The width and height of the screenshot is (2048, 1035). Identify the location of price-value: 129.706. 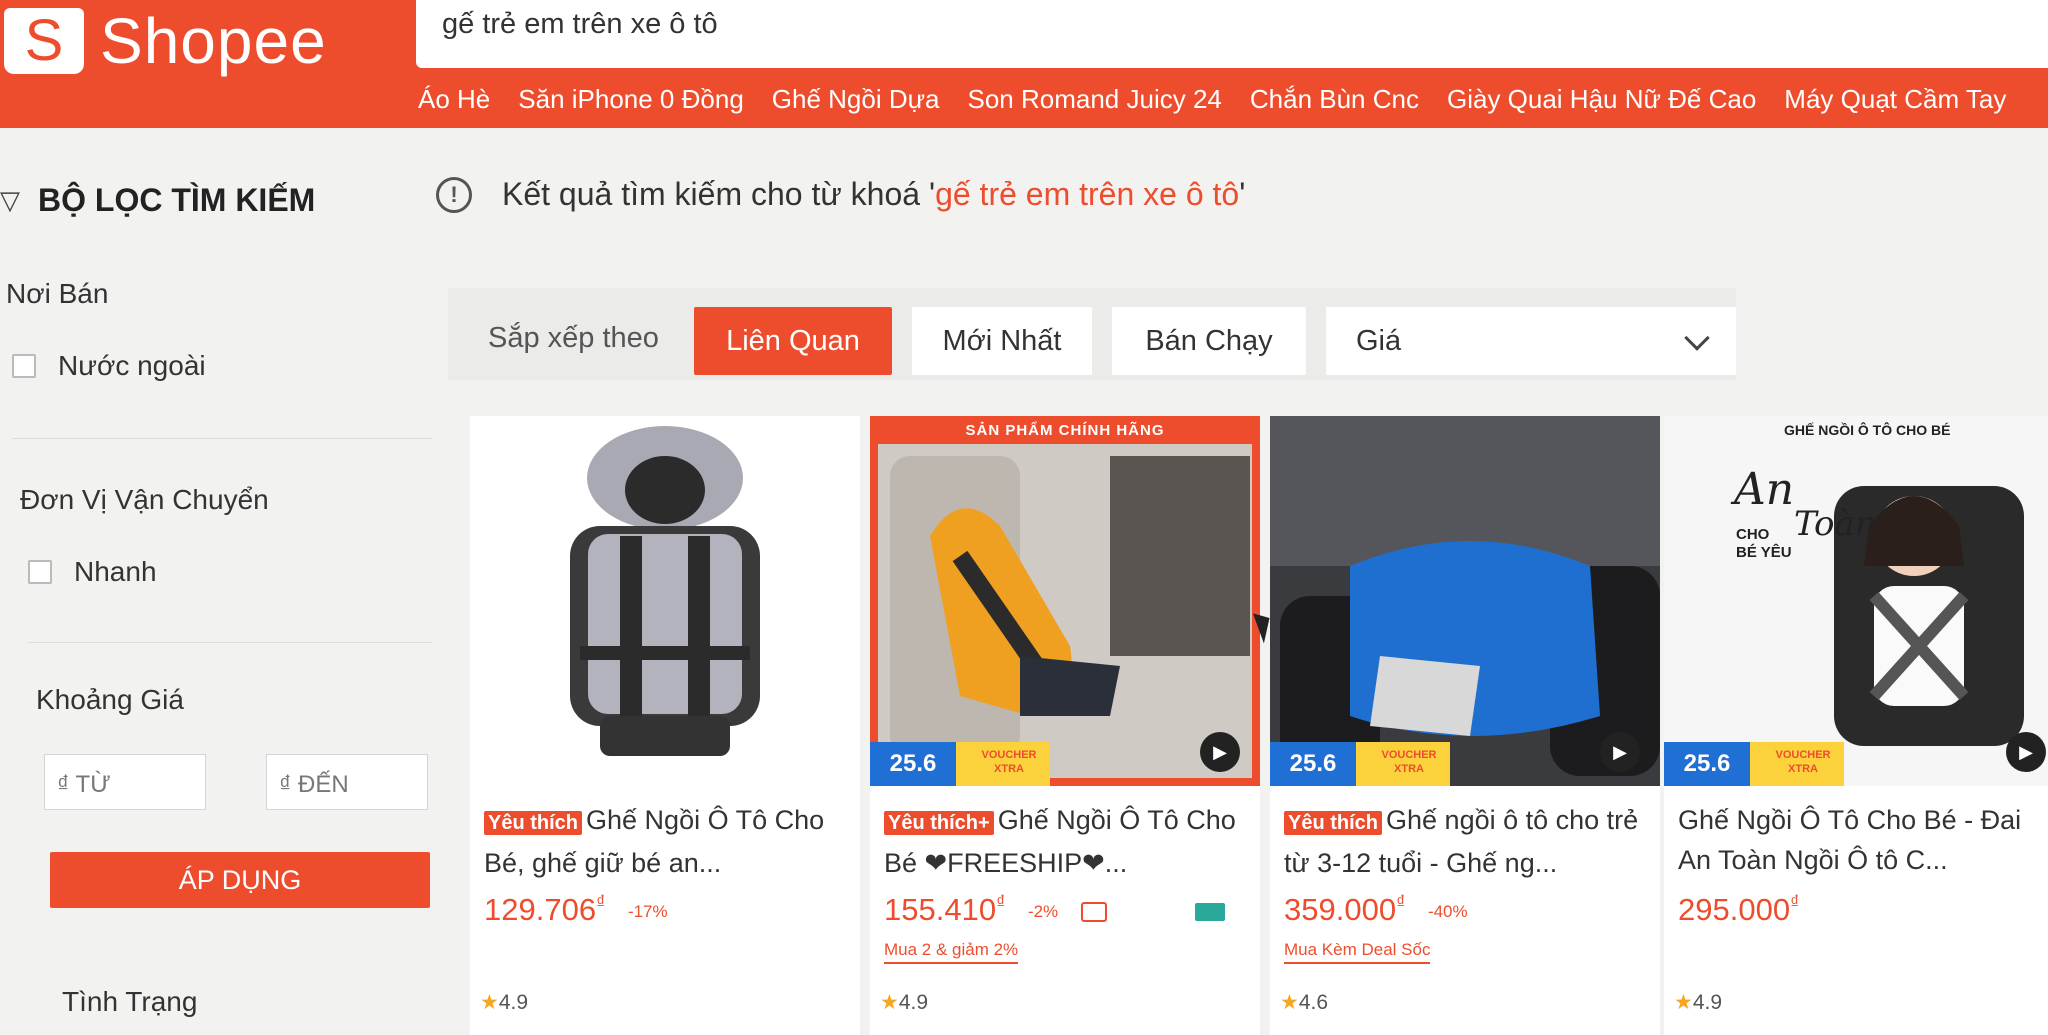
(540, 909).